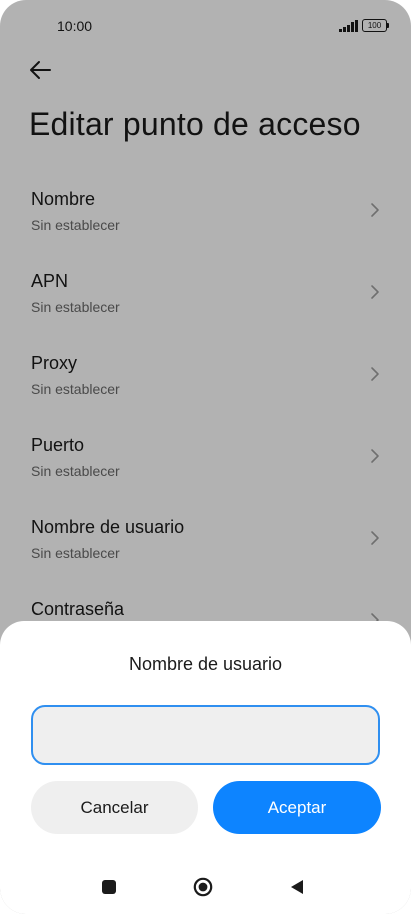 This screenshot has width=411, height=914. I want to click on username-input, so click(205, 735).